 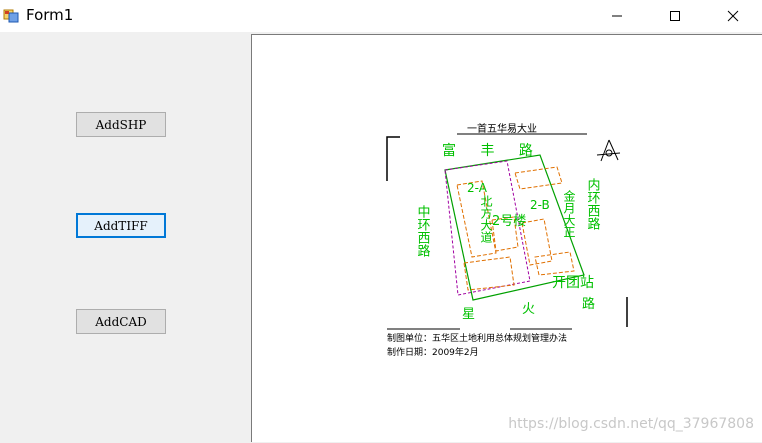 What do you see at coordinates (468, 314) in the screenshot?
I see `label-road-bottom-left: 星` at bounding box center [468, 314].